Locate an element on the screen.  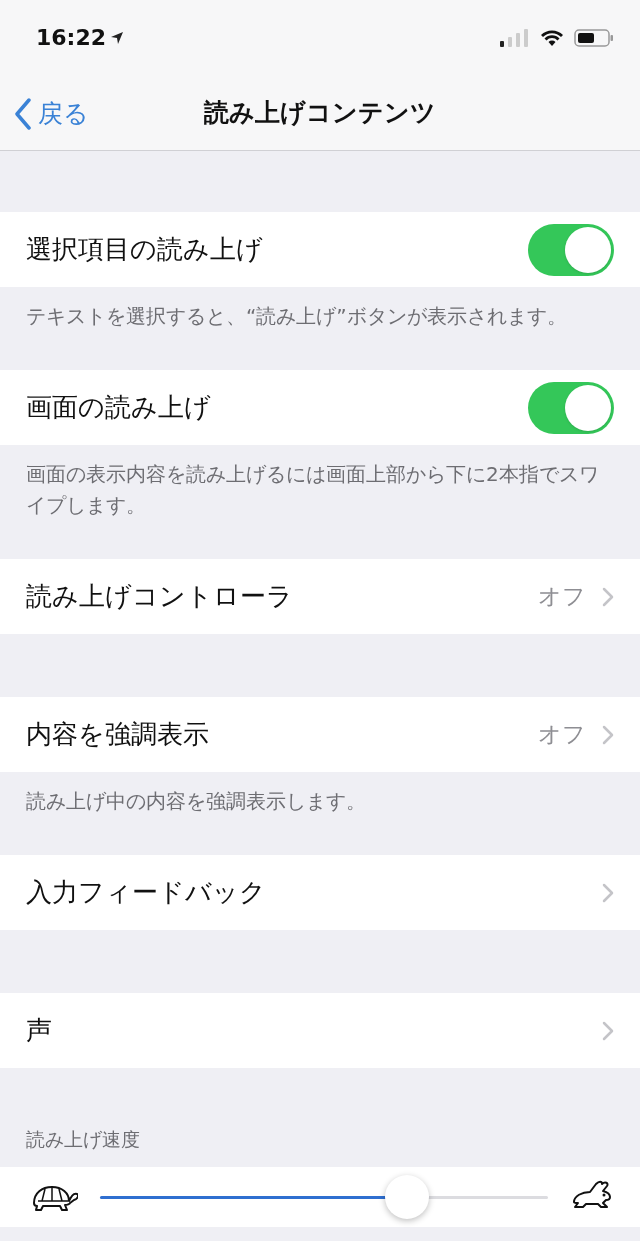
row-label: 内容を強調表示 is located at coordinates (117, 734).